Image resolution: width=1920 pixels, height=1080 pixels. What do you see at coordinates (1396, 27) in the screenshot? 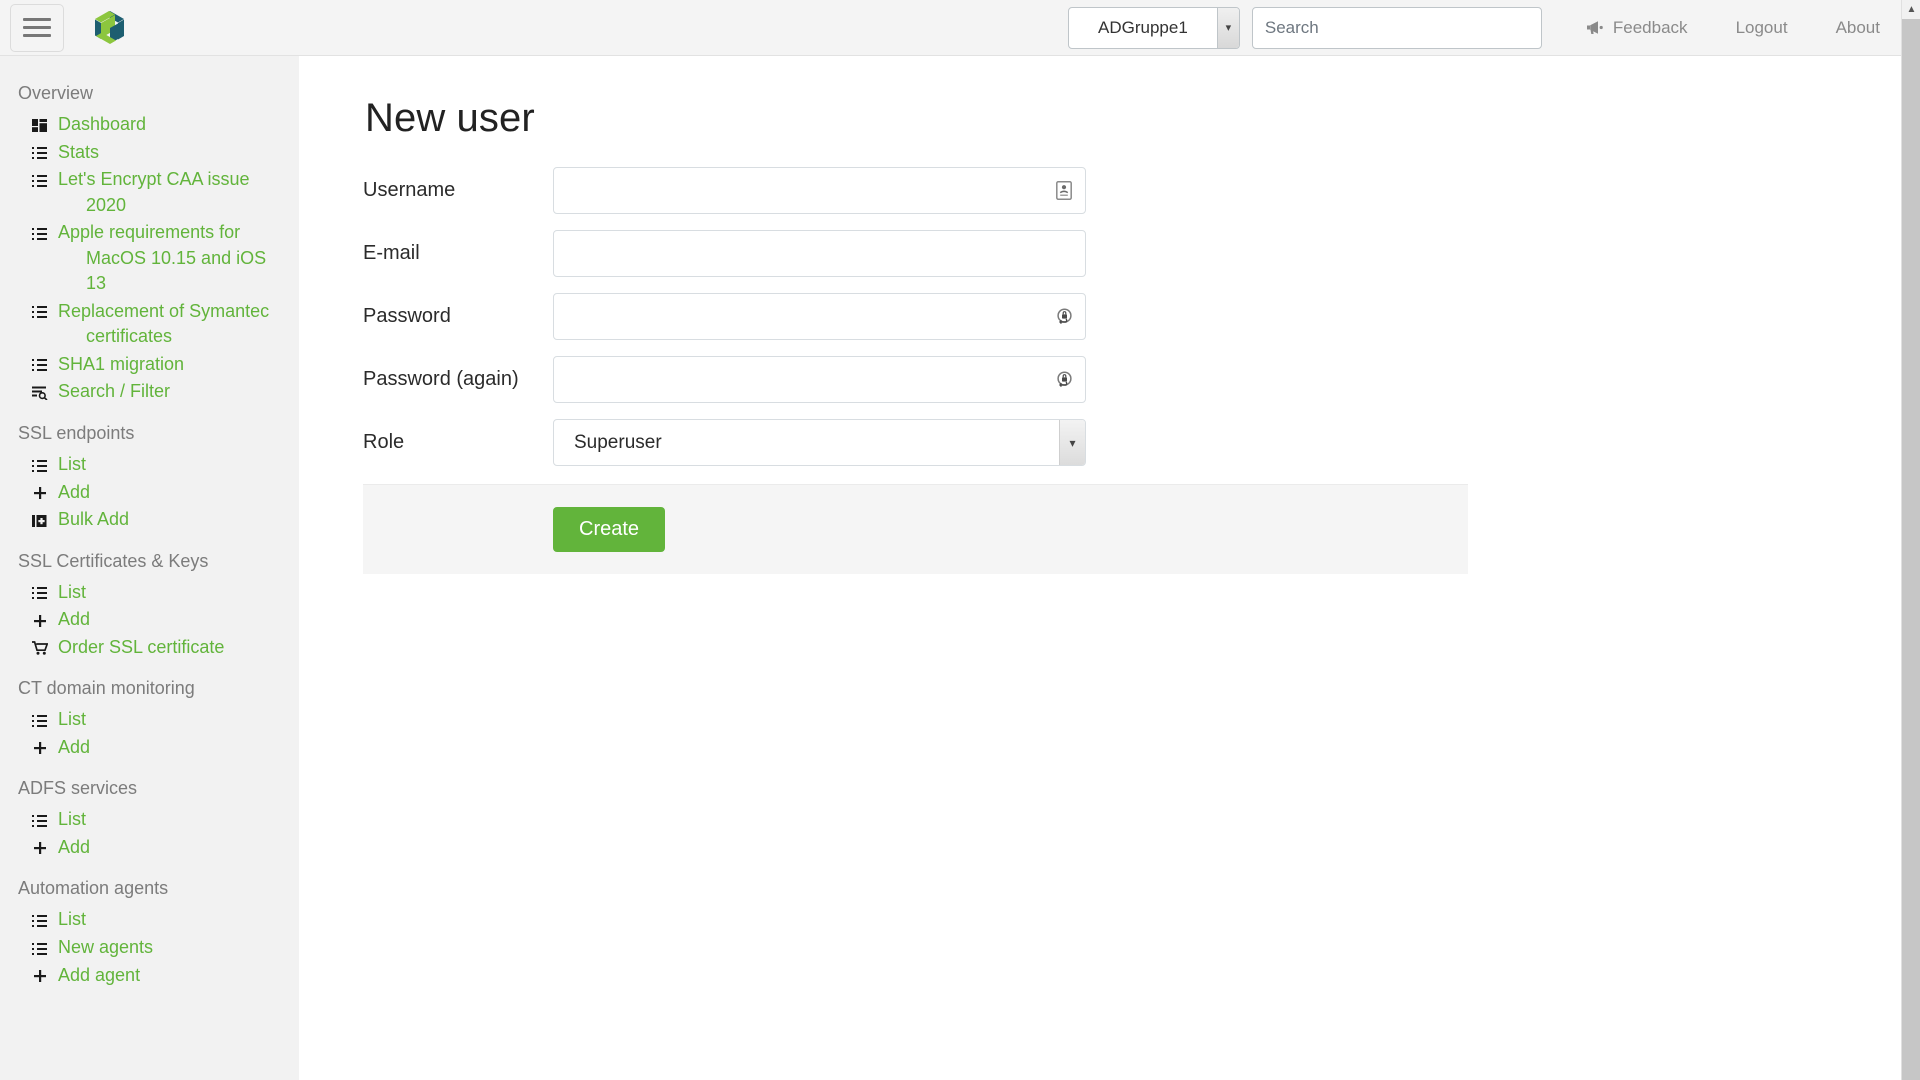
I see `search-input` at bounding box center [1396, 27].